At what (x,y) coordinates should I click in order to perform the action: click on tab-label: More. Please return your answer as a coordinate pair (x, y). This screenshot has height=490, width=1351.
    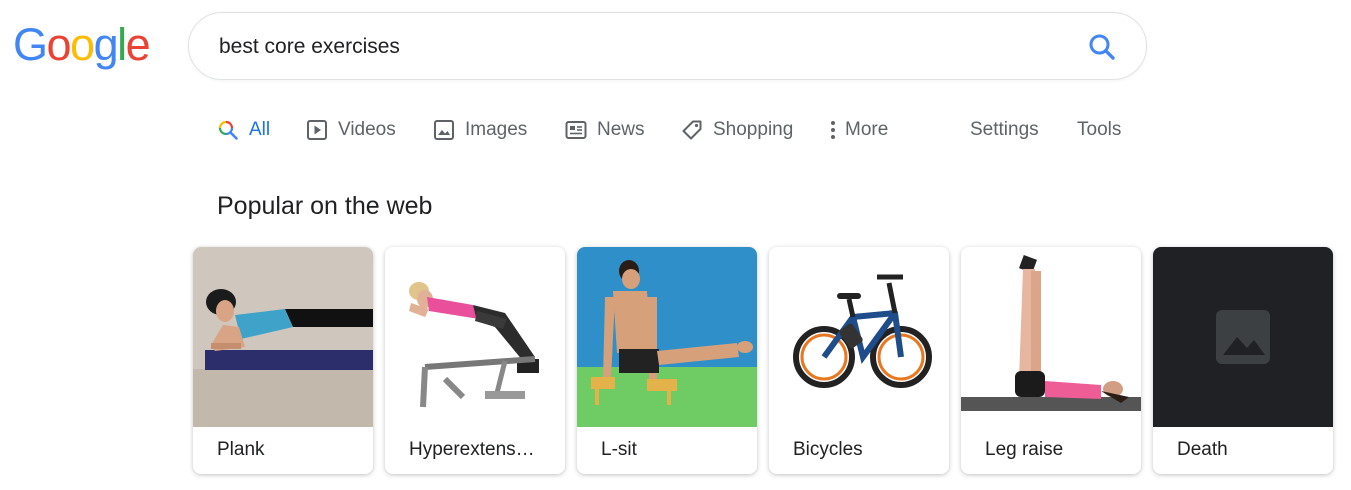
    Looking at the image, I should click on (867, 129).